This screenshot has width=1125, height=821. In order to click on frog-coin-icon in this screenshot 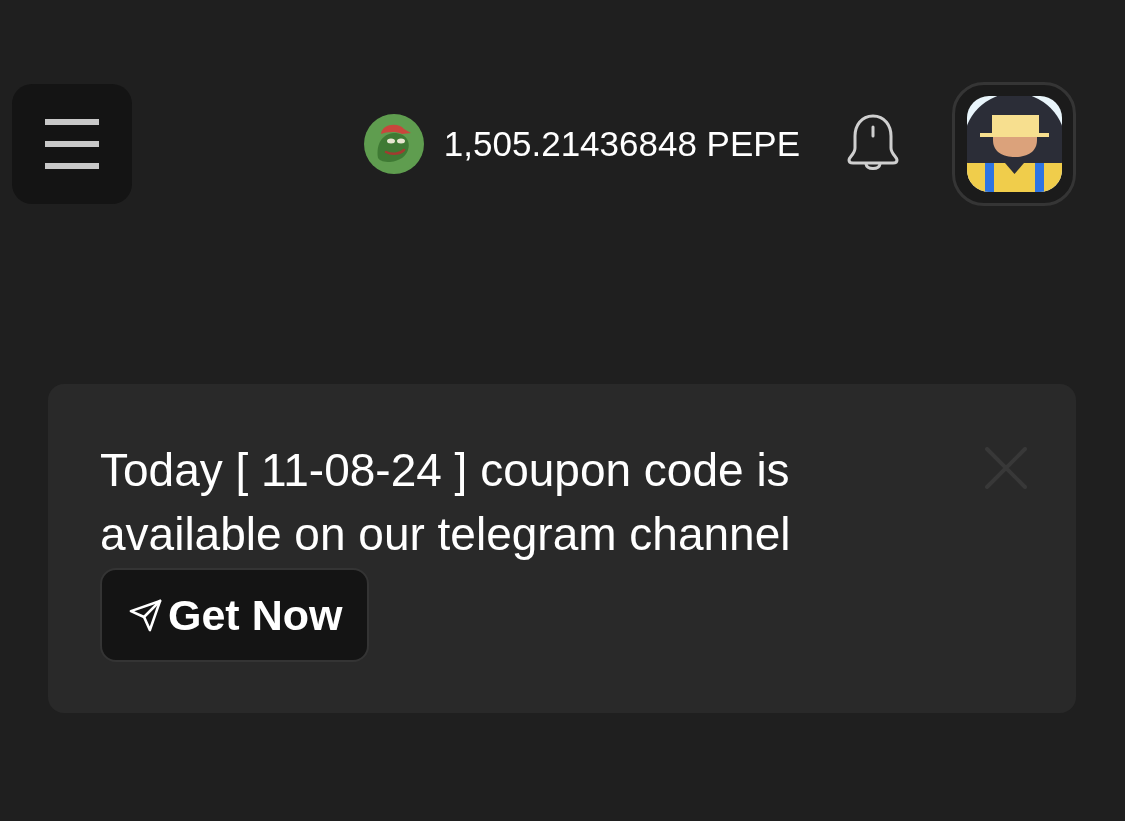, I will do `click(393, 144)`.